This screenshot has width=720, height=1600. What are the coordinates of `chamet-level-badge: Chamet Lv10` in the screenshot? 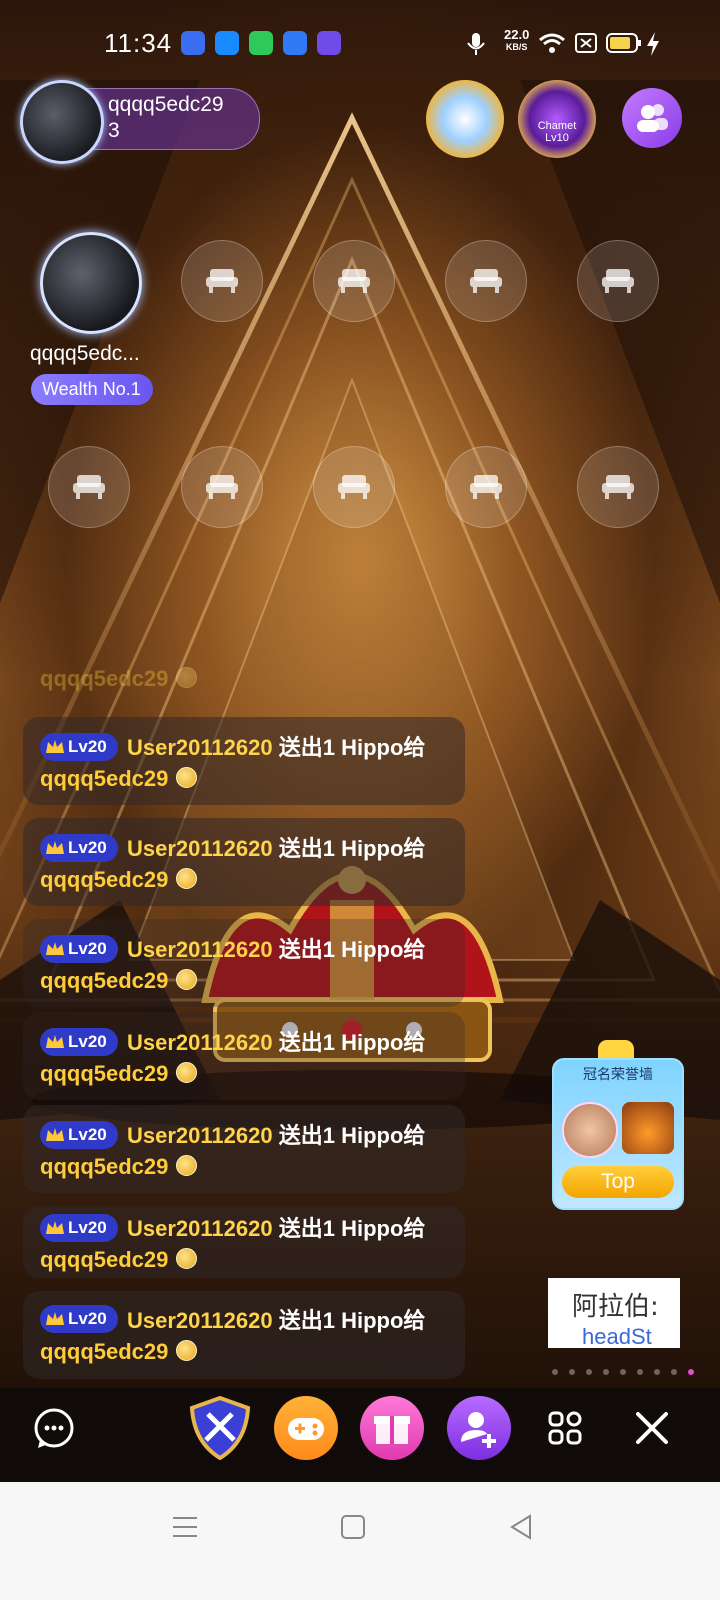 It's located at (557, 119).